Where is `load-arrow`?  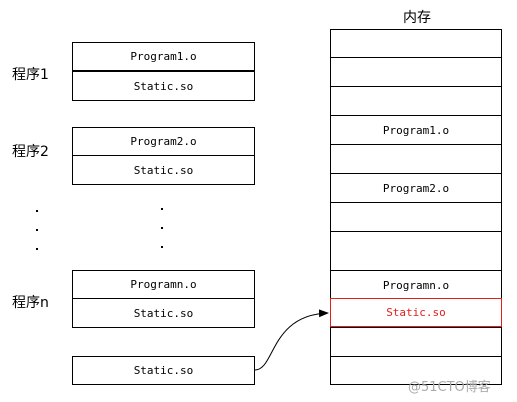 load-arrow is located at coordinates (291, 340).